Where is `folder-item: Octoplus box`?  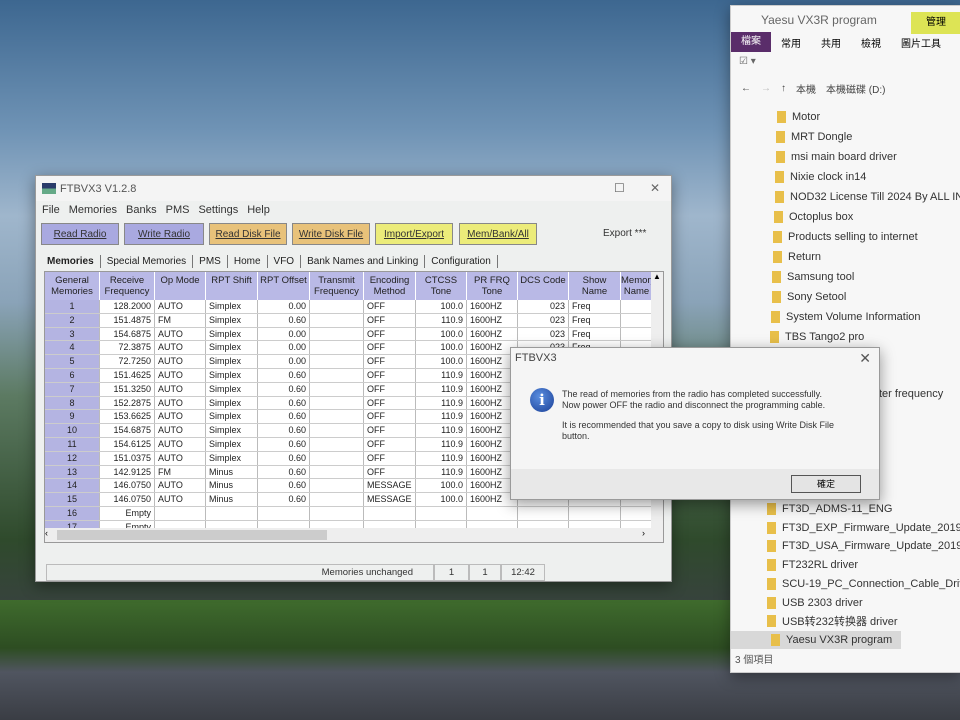
folder-item: Octoplus box is located at coordinates (813, 217).